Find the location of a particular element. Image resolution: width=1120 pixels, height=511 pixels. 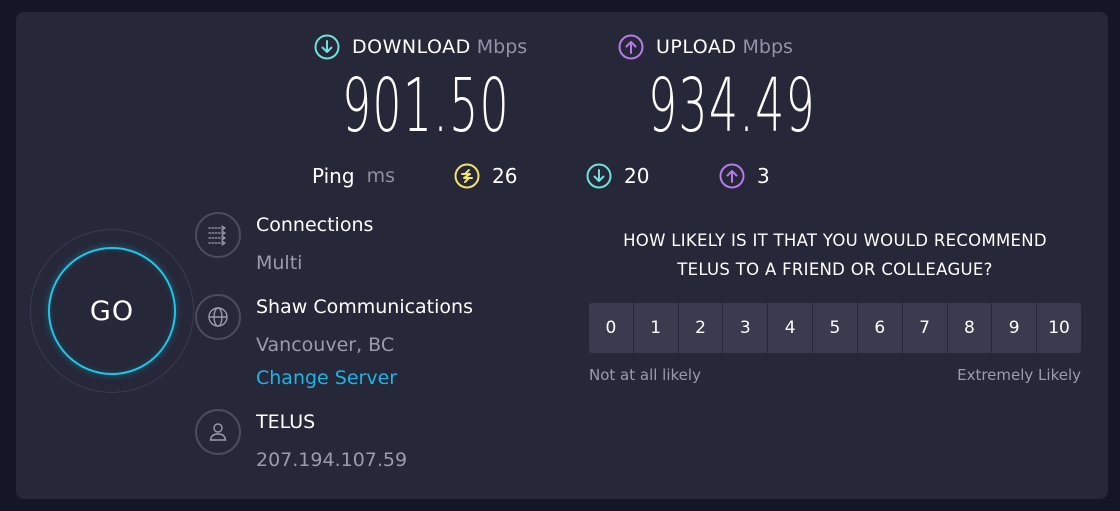

change-server-link: Change Server is located at coordinates (326, 378).